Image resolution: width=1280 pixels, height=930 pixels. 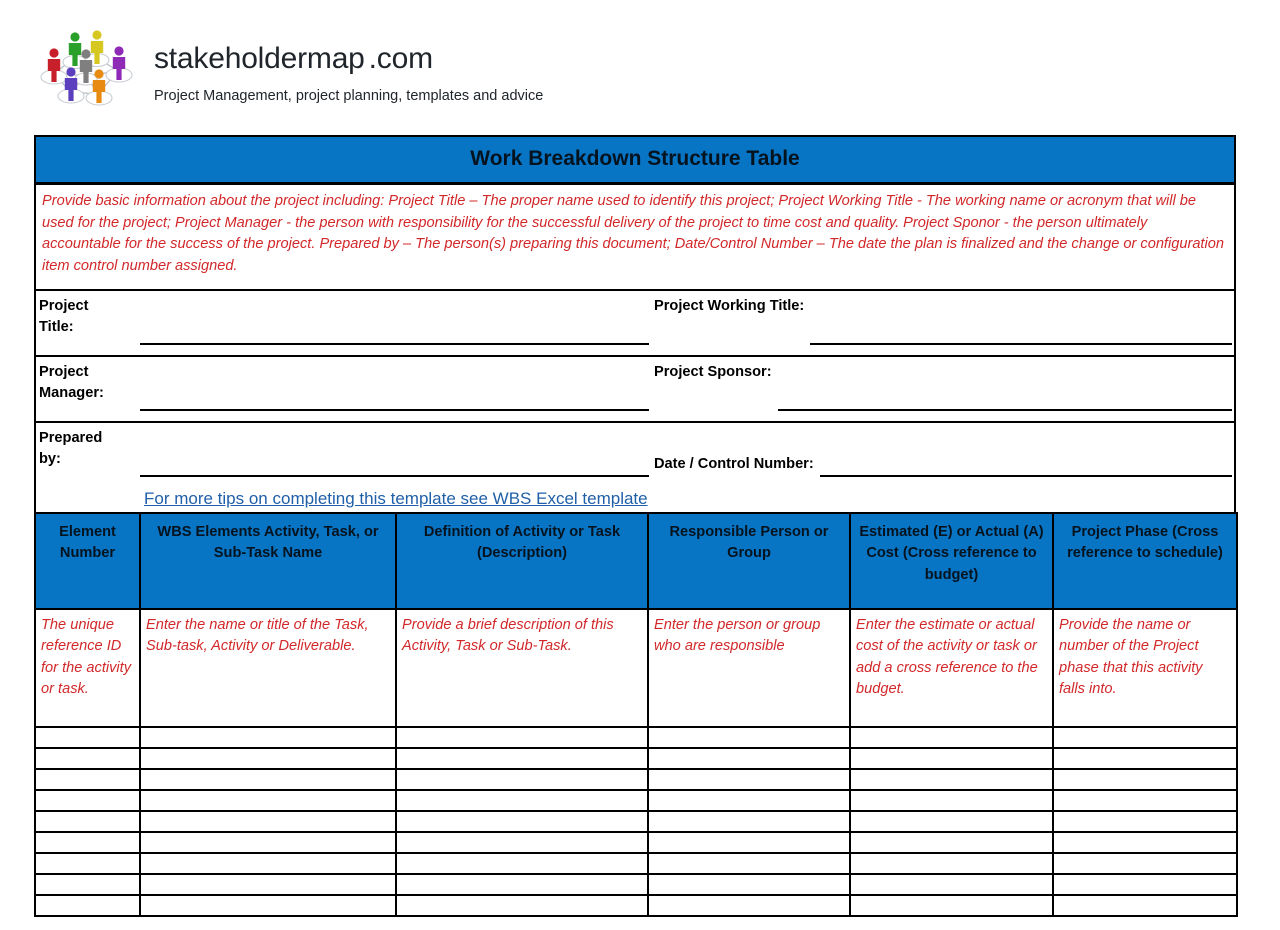 What do you see at coordinates (749, 561) in the screenshot?
I see `column-header-responsible: Responsible Person or Group` at bounding box center [749, 561].